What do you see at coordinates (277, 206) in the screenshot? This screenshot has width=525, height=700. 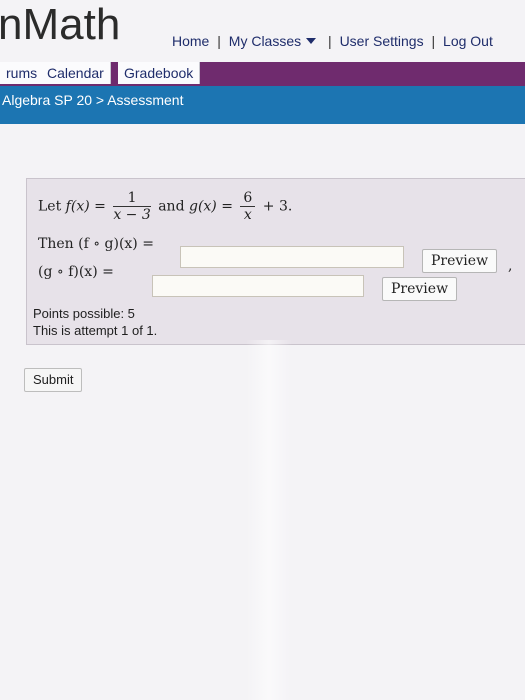 I see `g-tail-text: + 3.` at bounding box center [277, 206].